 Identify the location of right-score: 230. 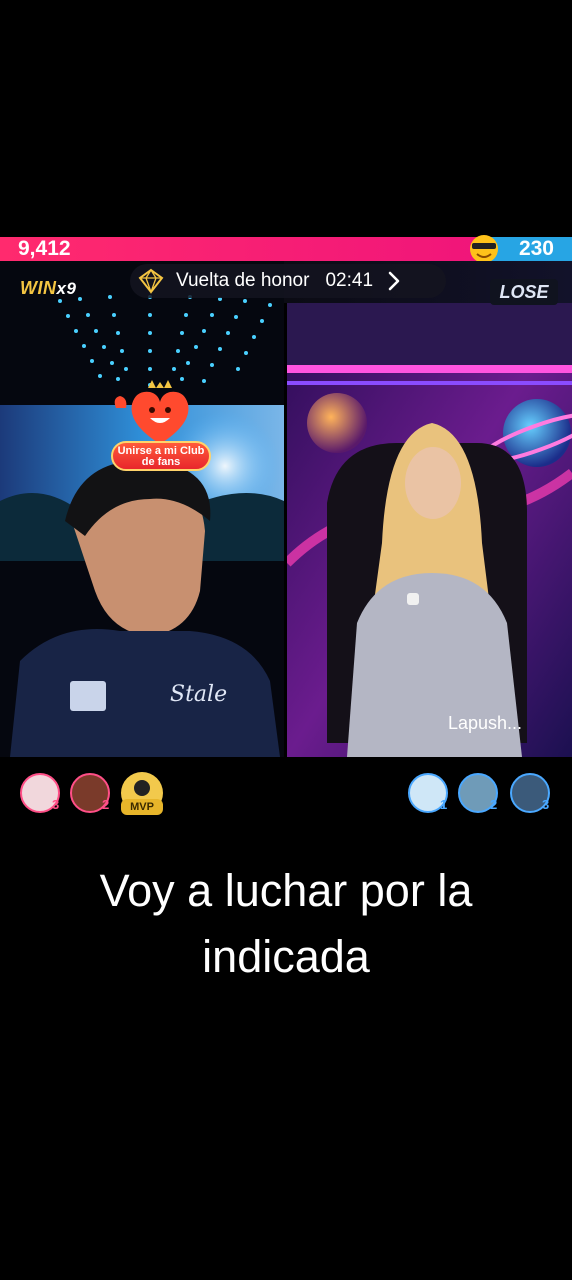
(536, 248).